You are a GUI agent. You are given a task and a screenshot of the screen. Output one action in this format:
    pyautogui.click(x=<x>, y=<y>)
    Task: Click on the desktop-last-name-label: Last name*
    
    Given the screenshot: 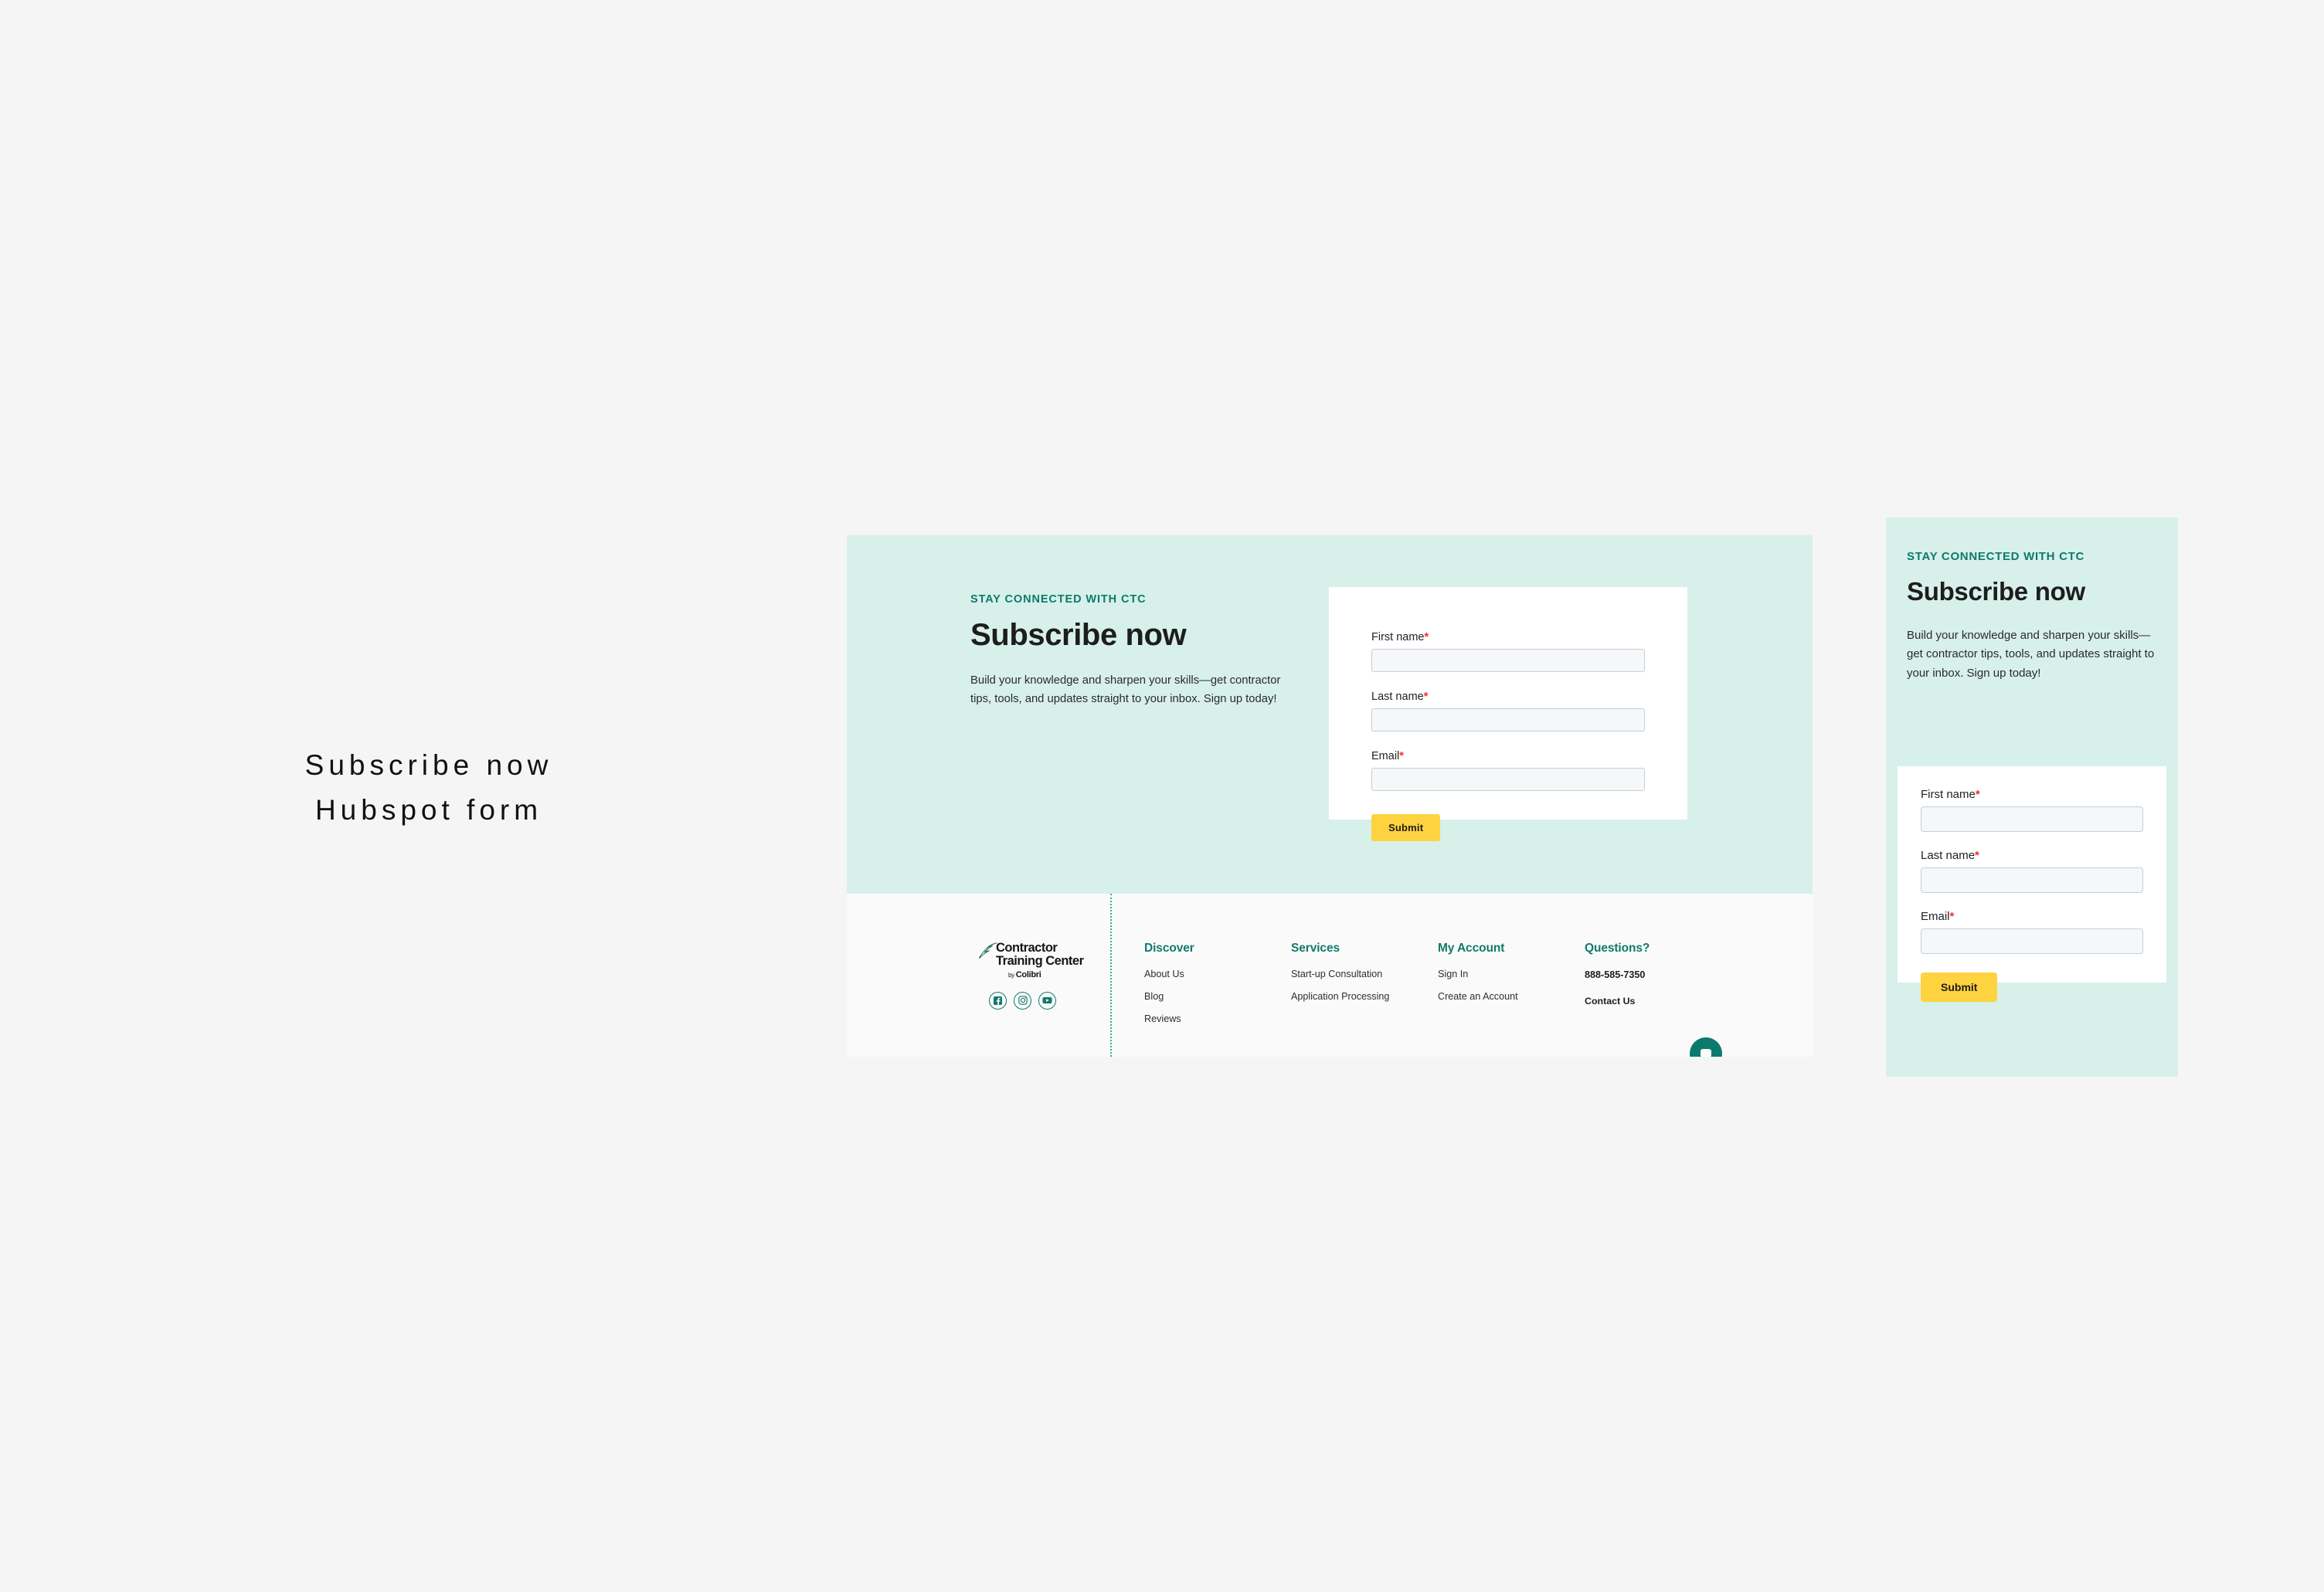 What is the action you would take?
    pyautogui.click(x=1508, y=697)
    